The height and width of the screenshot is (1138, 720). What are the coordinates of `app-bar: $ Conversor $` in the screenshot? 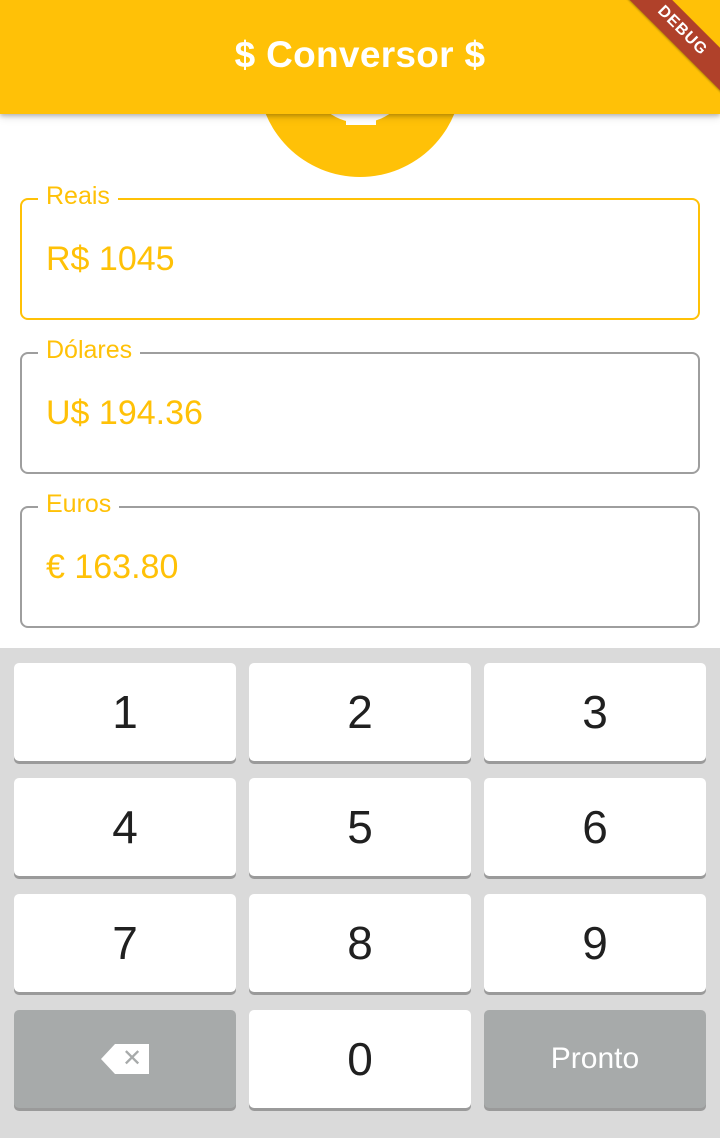 It's located at (360, 57).